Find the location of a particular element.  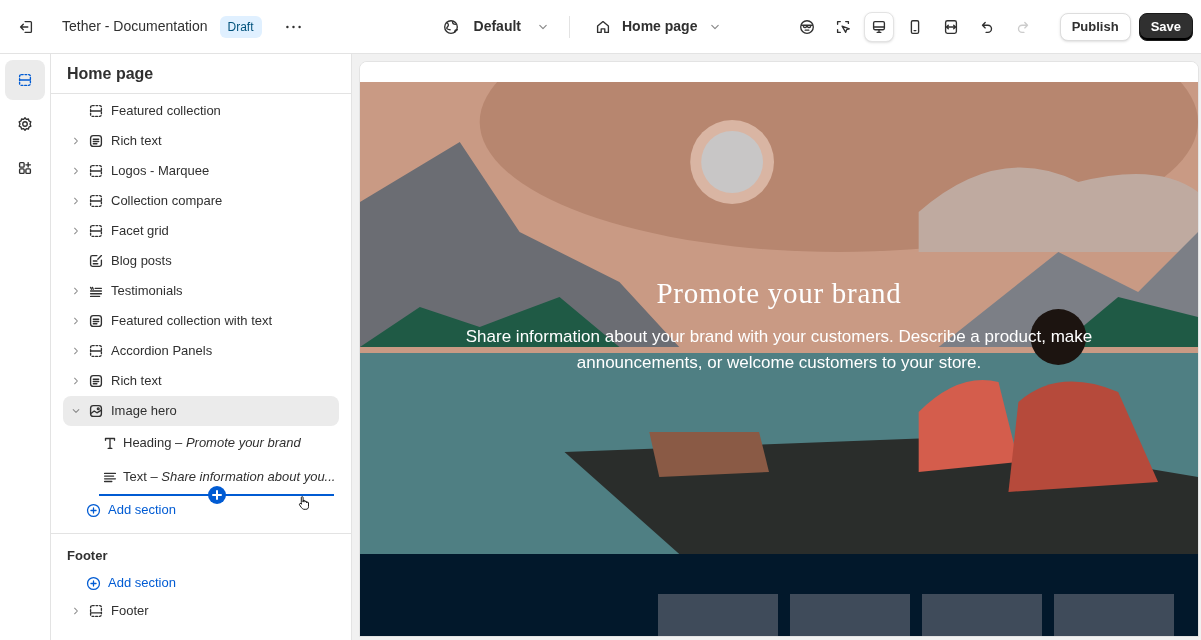

block-item: Heading – Promote your brand is located at coordinates (201, 443).